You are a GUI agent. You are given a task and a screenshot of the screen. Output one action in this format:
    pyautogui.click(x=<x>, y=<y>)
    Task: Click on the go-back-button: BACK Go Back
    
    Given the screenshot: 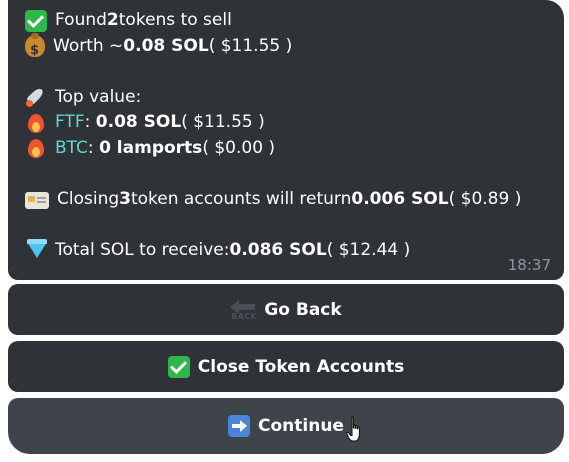 What is the action you would take?
    pyautogui.click(x=286, y=309)
    